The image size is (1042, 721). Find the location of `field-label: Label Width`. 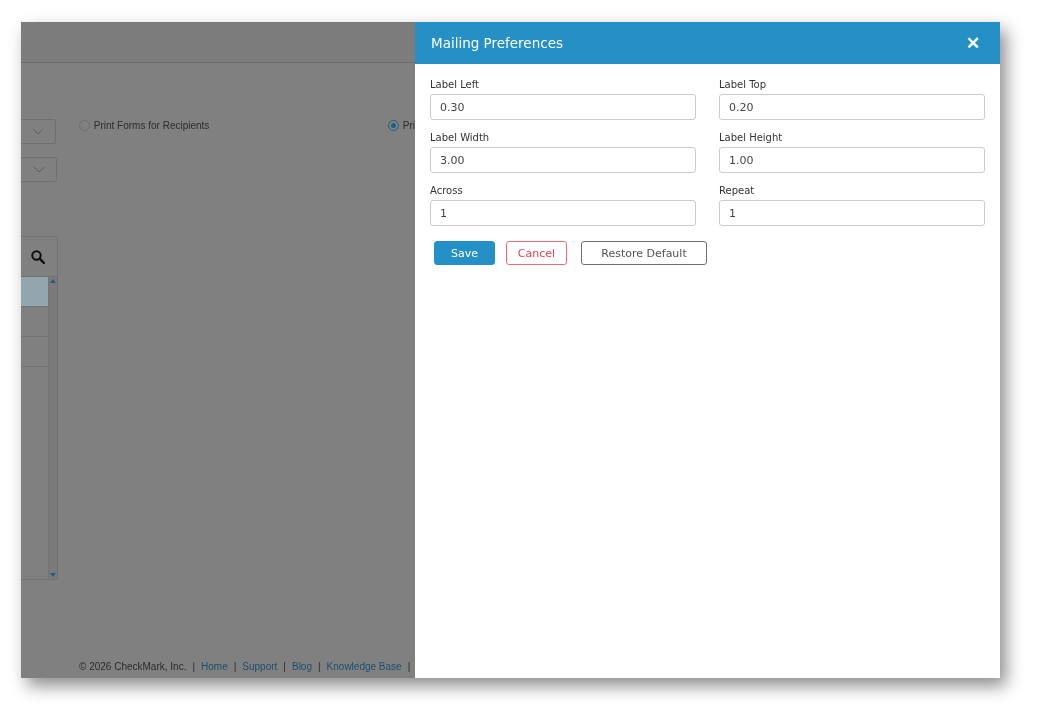

field-label: Label Width is located at coordinates (460, 137).